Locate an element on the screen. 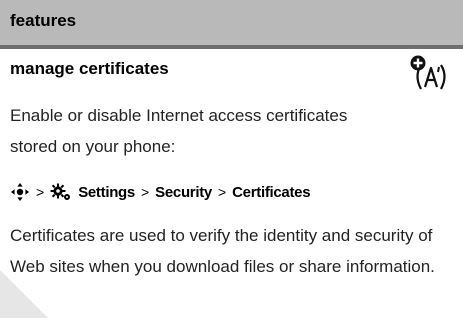  path-step-certificates: Certificates is located at coordinates (271, 192).